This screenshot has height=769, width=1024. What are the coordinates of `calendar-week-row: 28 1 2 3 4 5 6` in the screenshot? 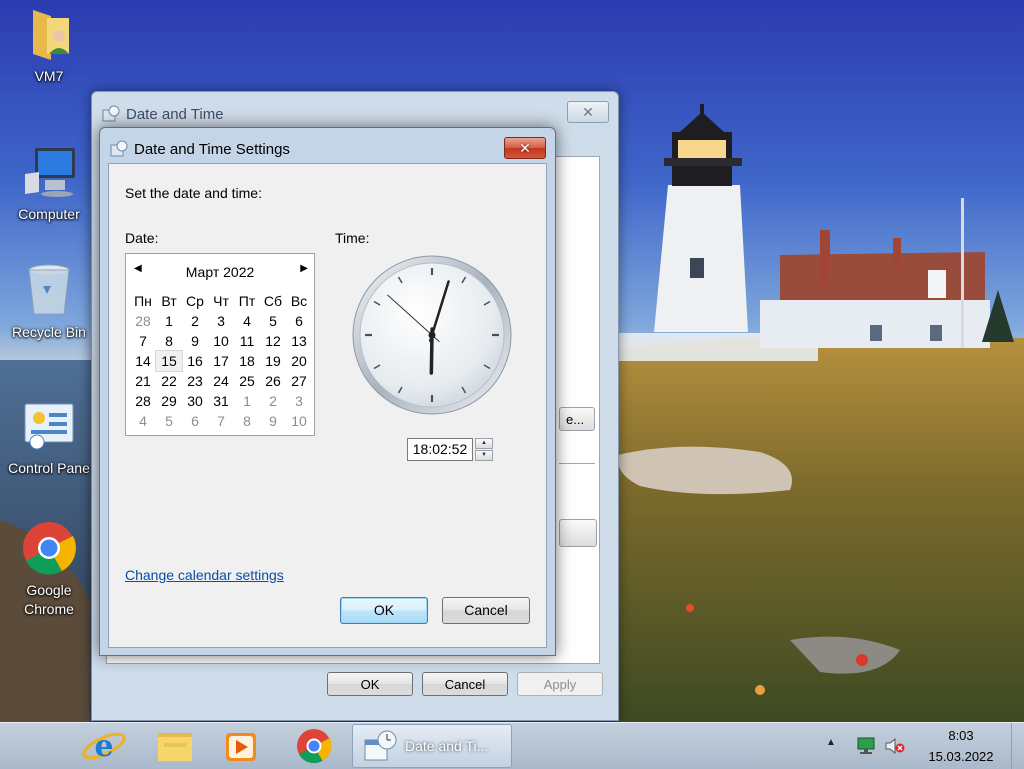 It's located at (221, 321).